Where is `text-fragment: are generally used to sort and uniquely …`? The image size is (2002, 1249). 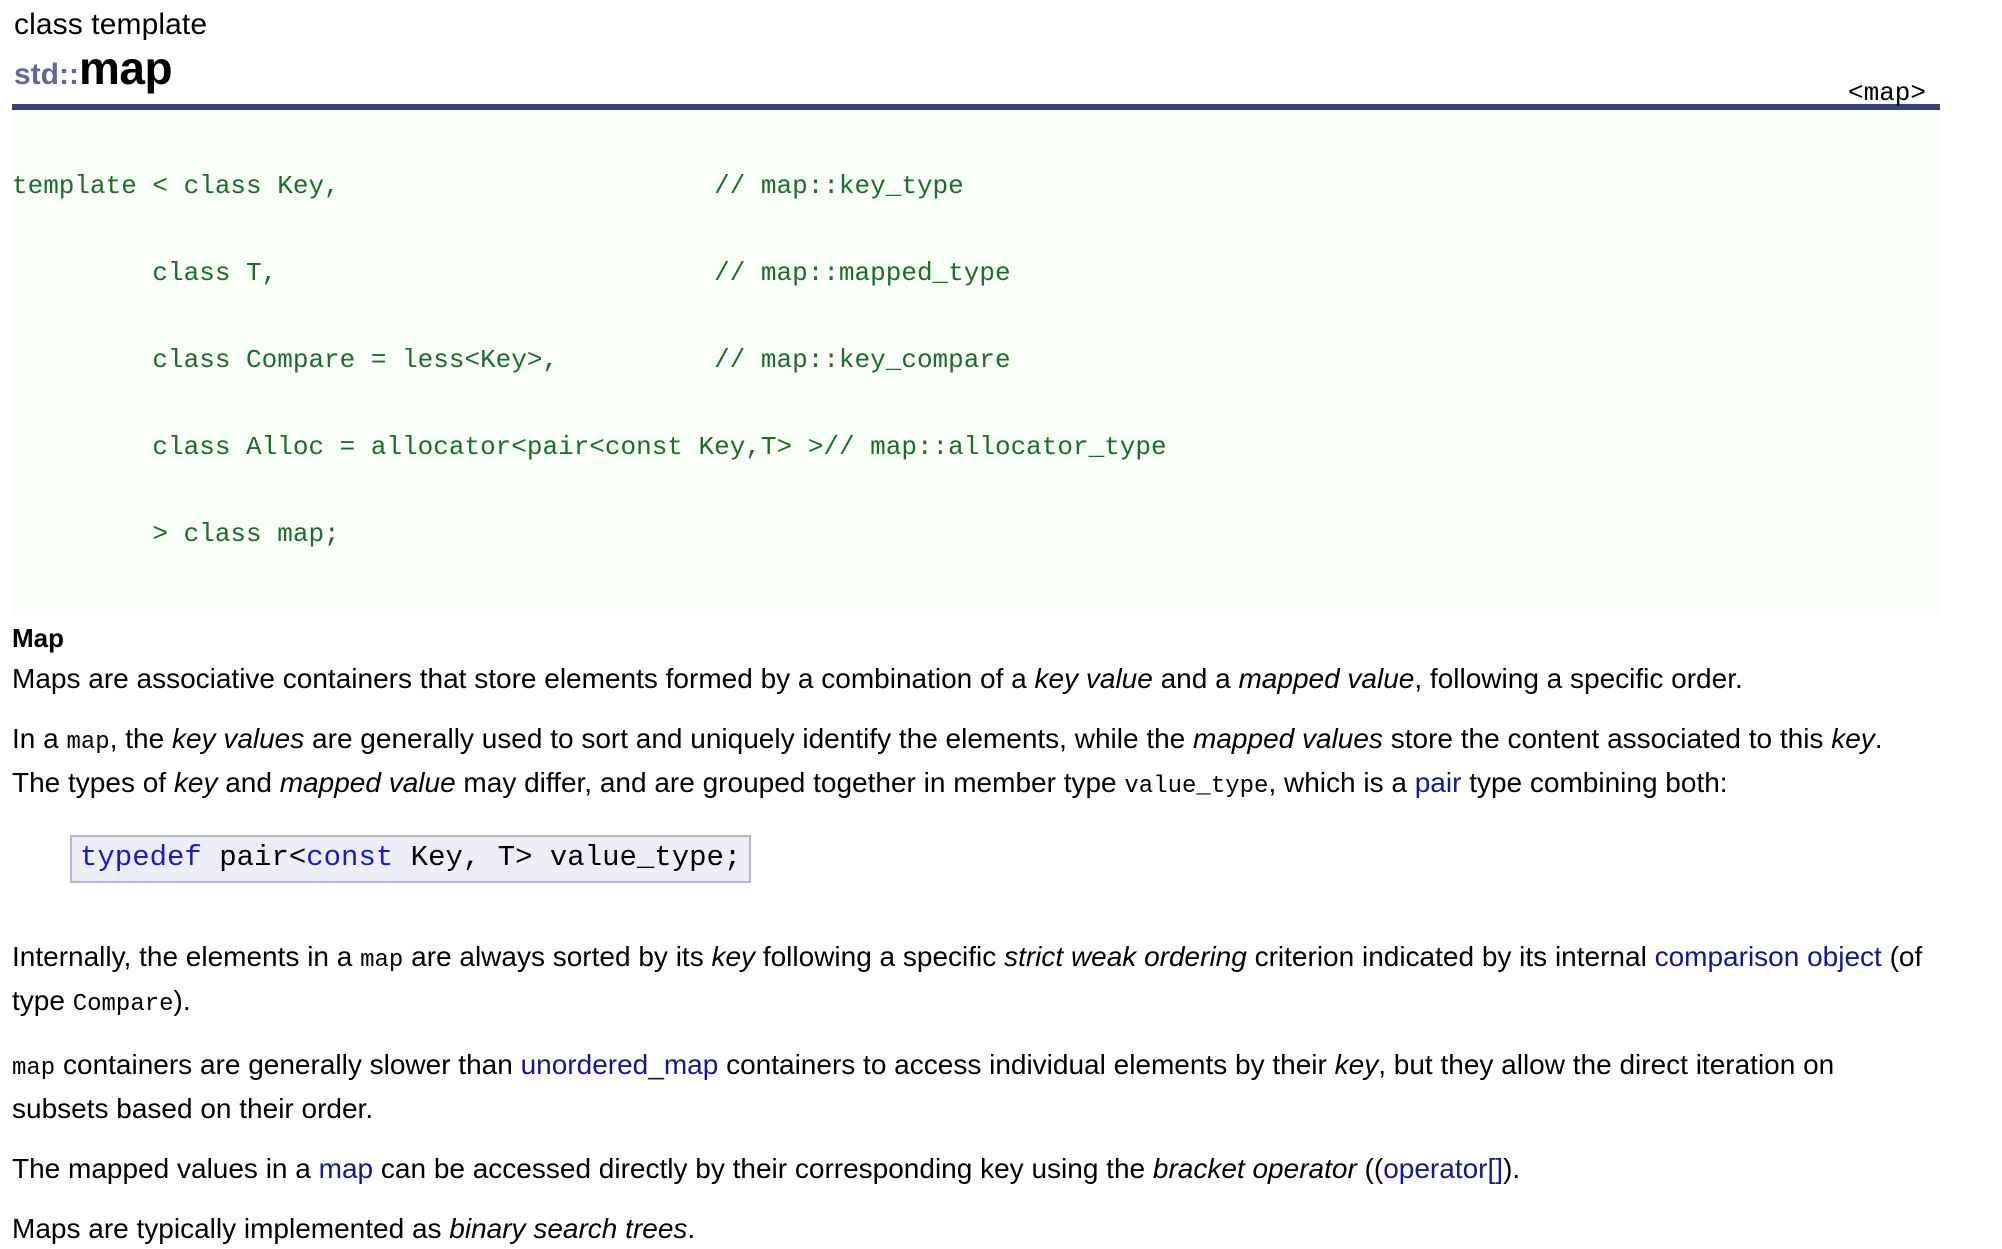
text-fragment: are generally used to sort and uniquely … is located at coordinates (749, 738).